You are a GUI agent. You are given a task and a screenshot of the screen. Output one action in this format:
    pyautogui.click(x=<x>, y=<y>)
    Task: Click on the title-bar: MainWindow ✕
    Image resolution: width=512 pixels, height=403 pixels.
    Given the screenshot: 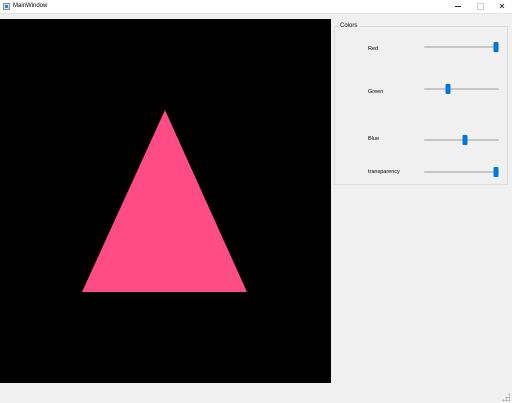 What is the action you would take?
    pyautogui.click(x=256, y=7)
    